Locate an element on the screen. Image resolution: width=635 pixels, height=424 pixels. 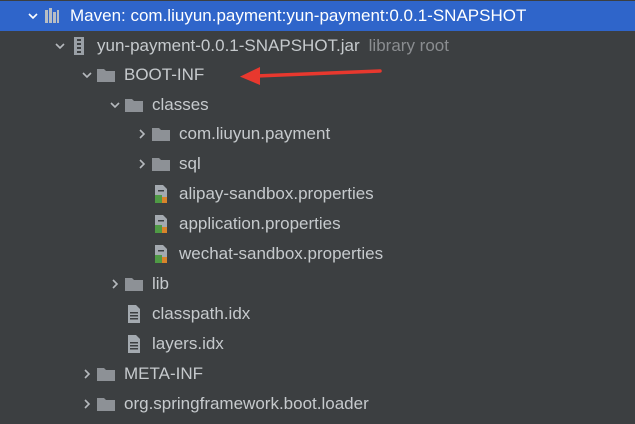
tree-item-spring-boot-loader: org.springframework.boot.loader is located at coordinates (317, 404).